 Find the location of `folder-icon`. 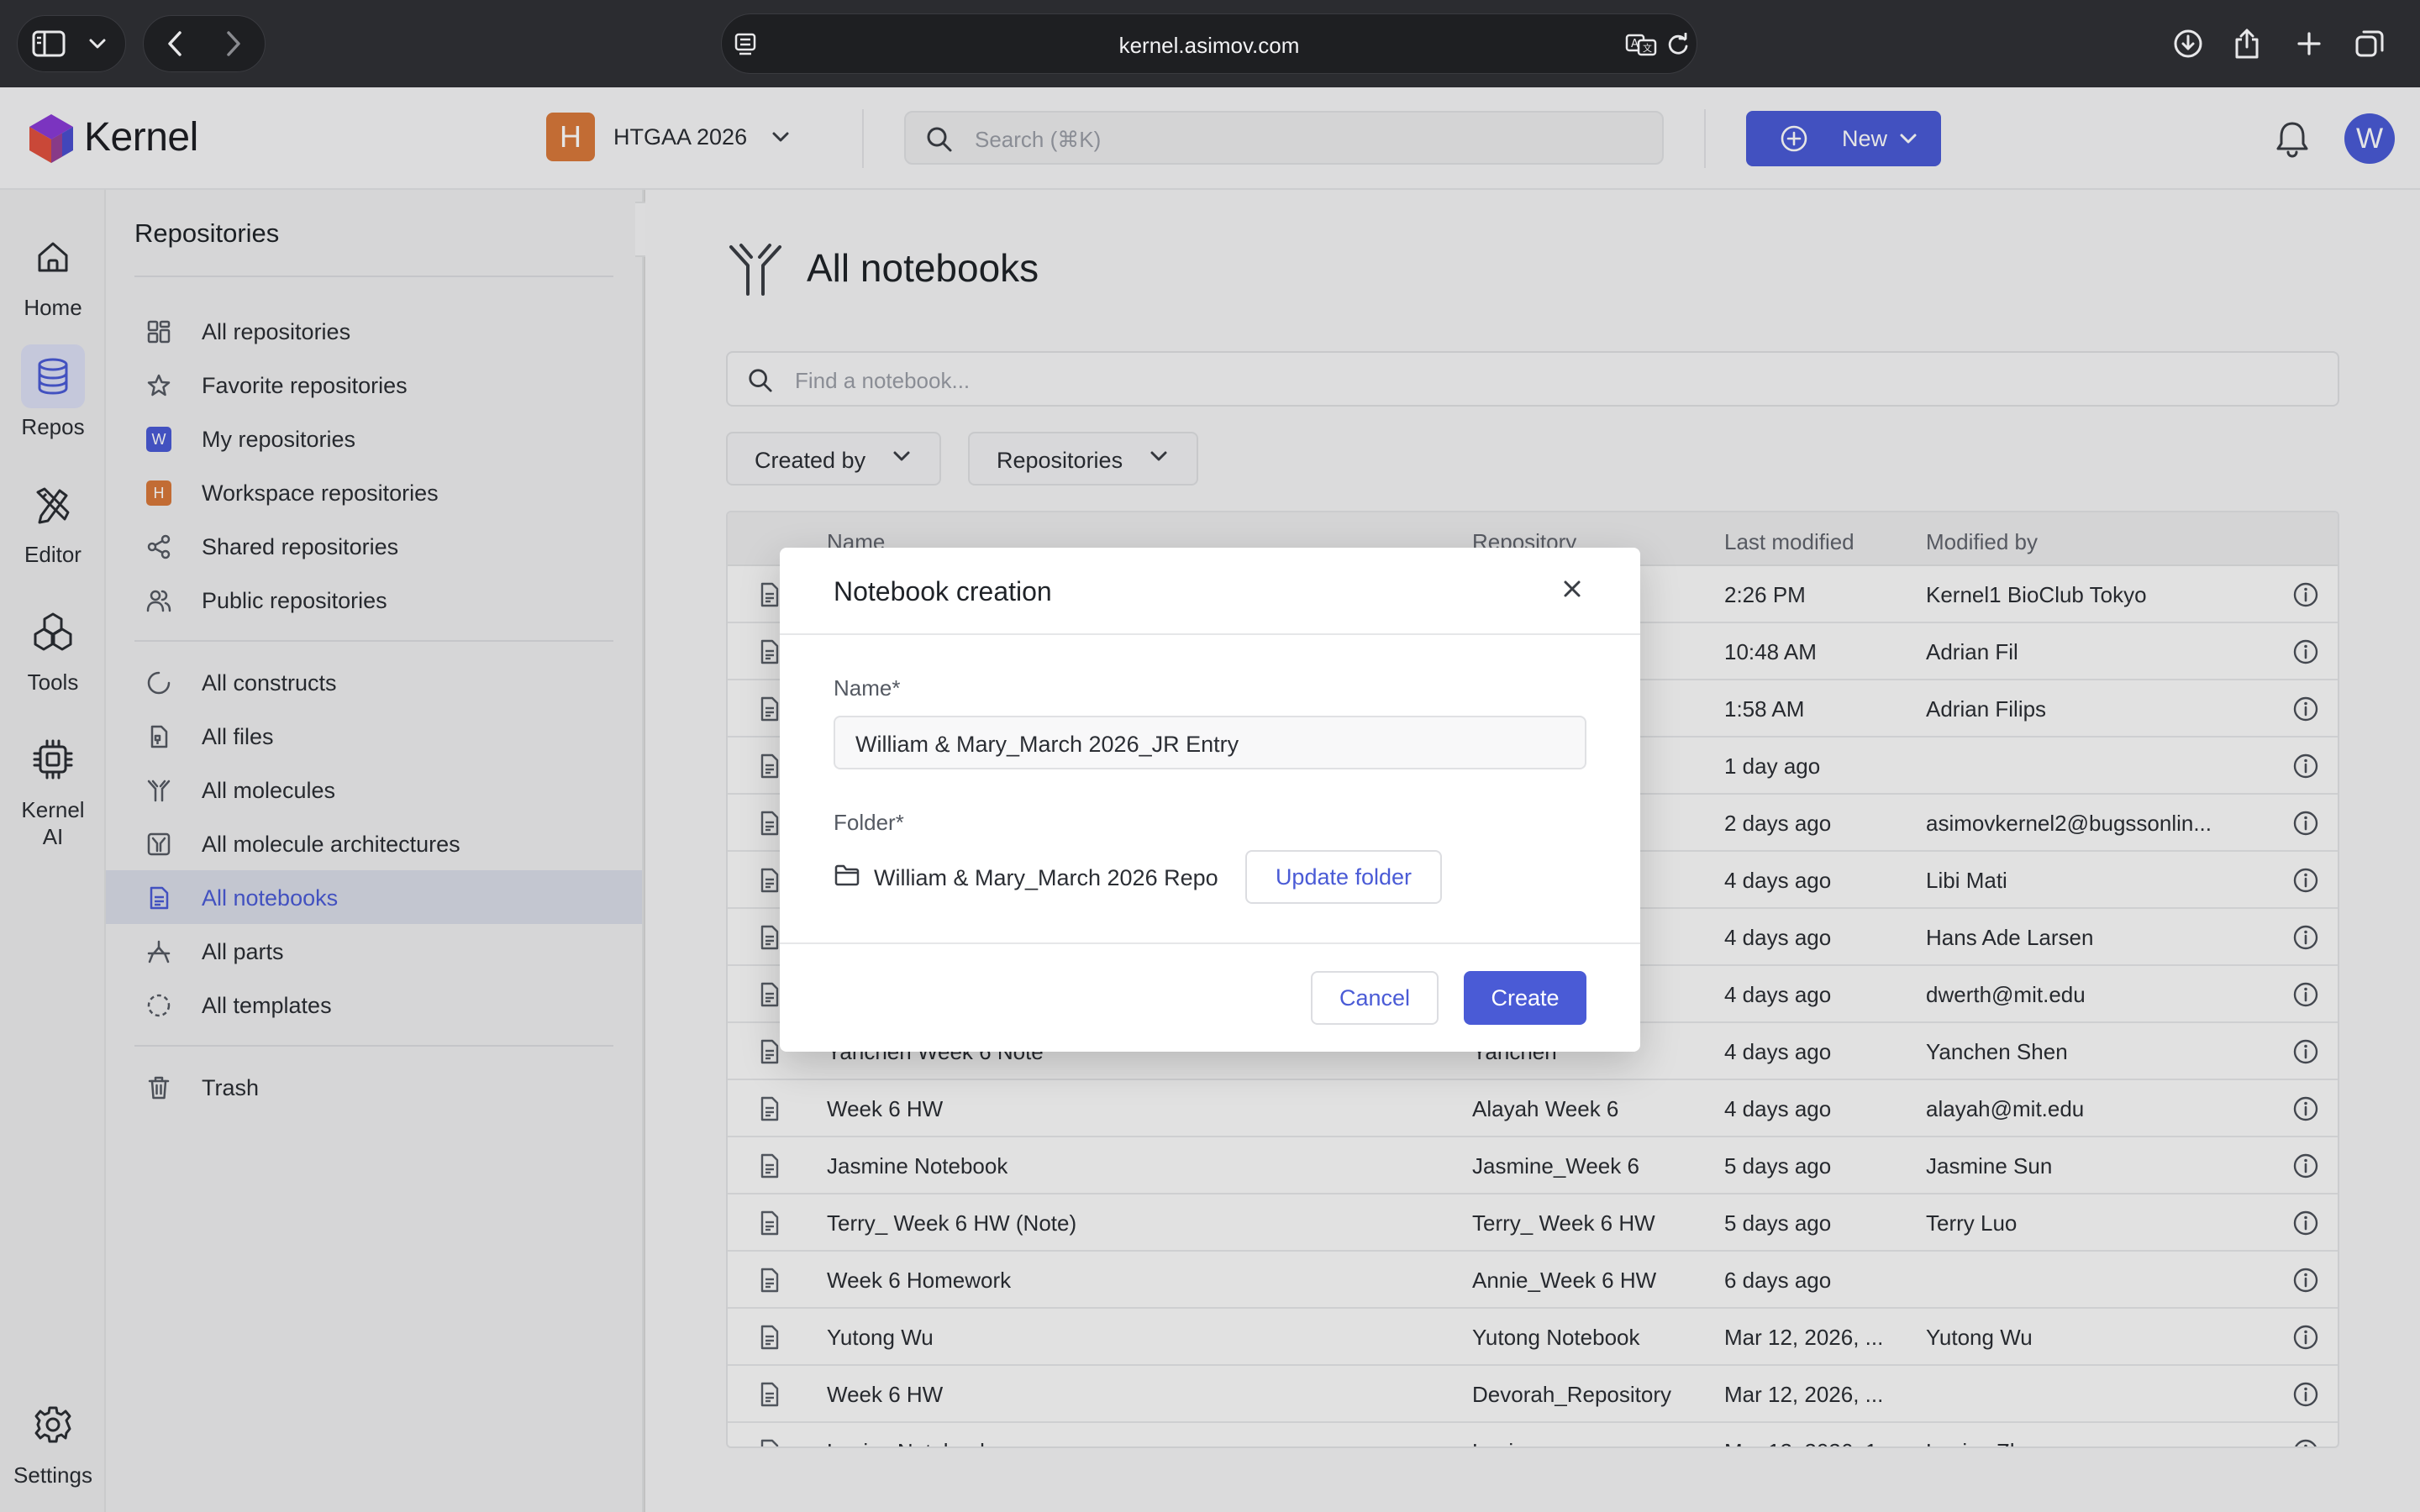

folder-icon is located at coordinates (847, 875).